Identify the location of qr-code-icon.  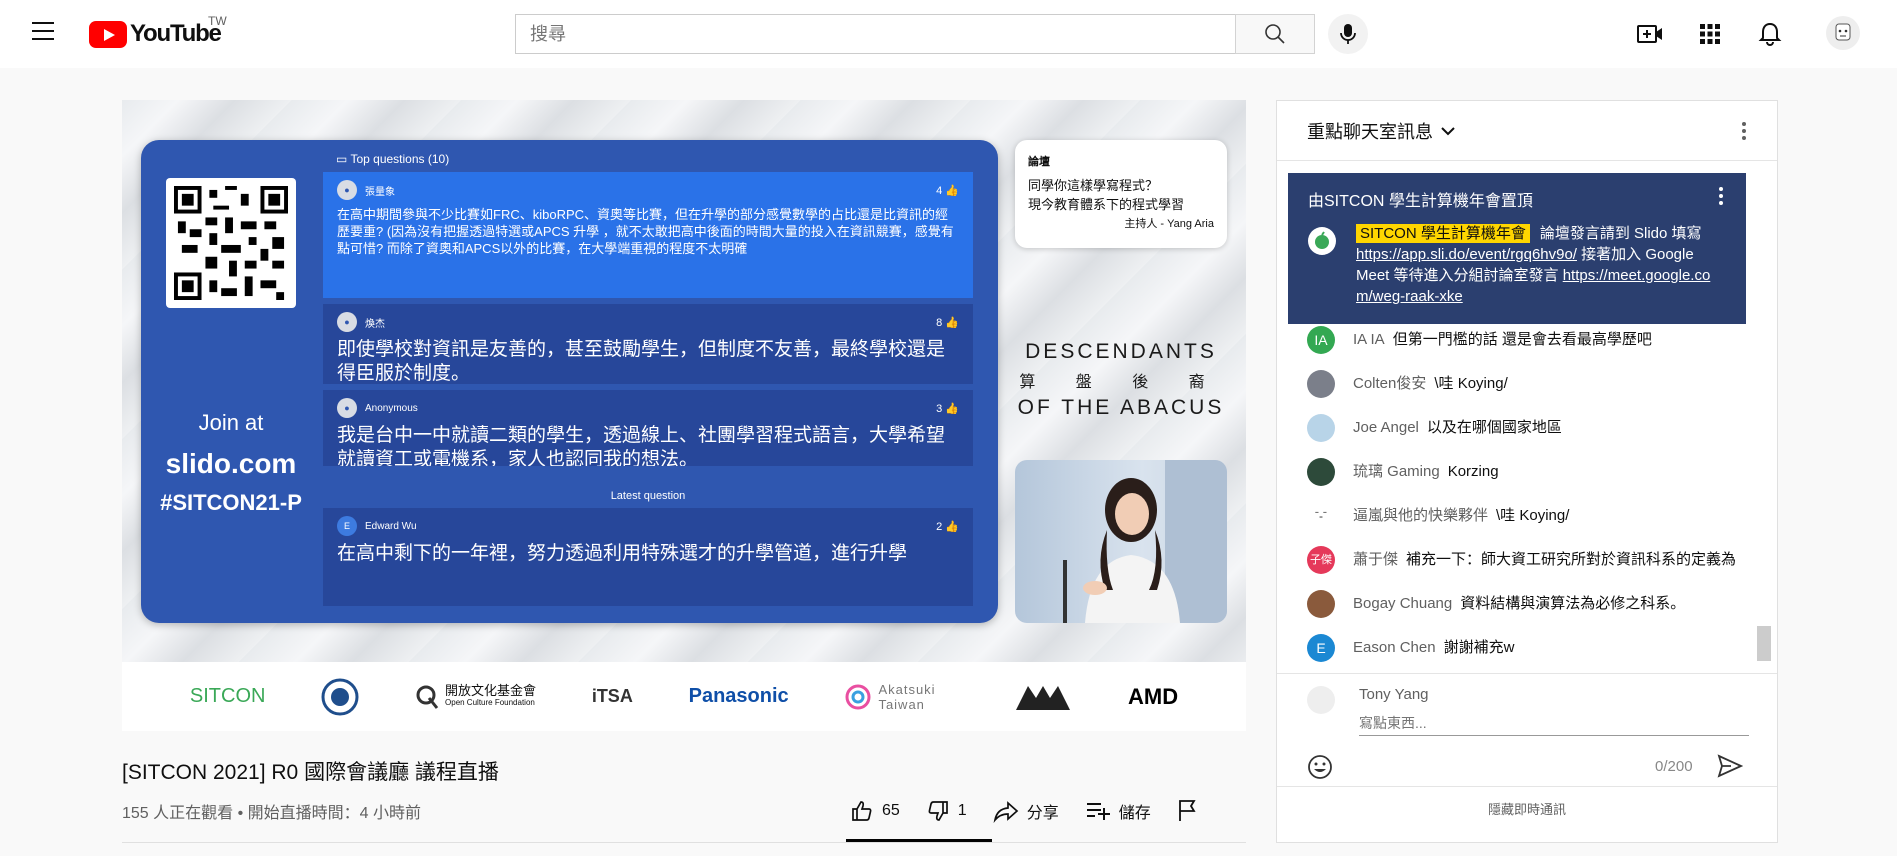
(231, 243).